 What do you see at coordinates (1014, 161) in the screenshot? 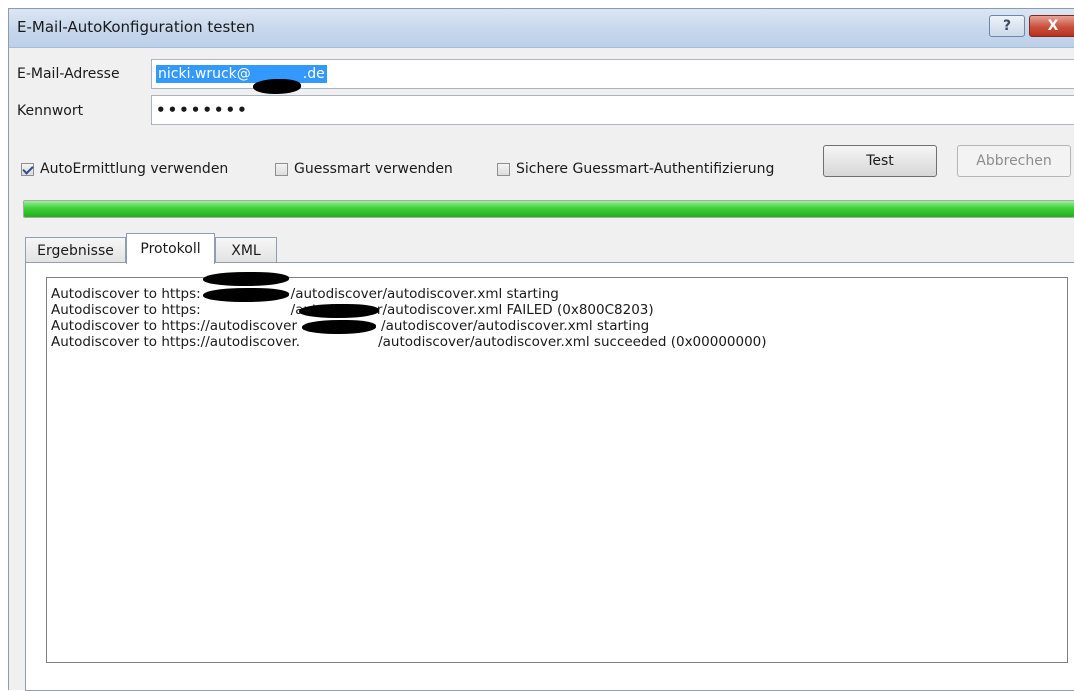
I see `cancel-button: Abbrechen` at bounding box center [1014, 161].